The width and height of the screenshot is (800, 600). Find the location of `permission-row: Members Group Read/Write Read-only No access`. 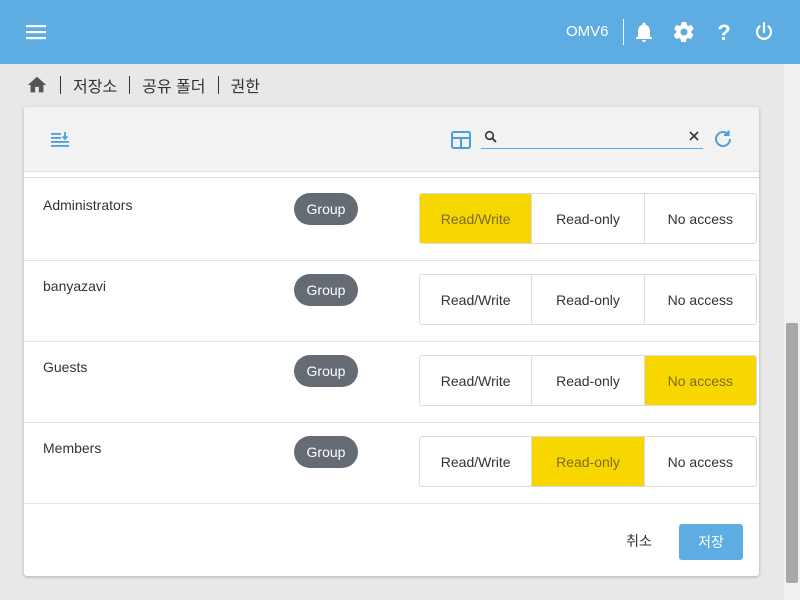

permission-row: Members Group Read/Write Read-only No access is located at coordinates (391, 463).